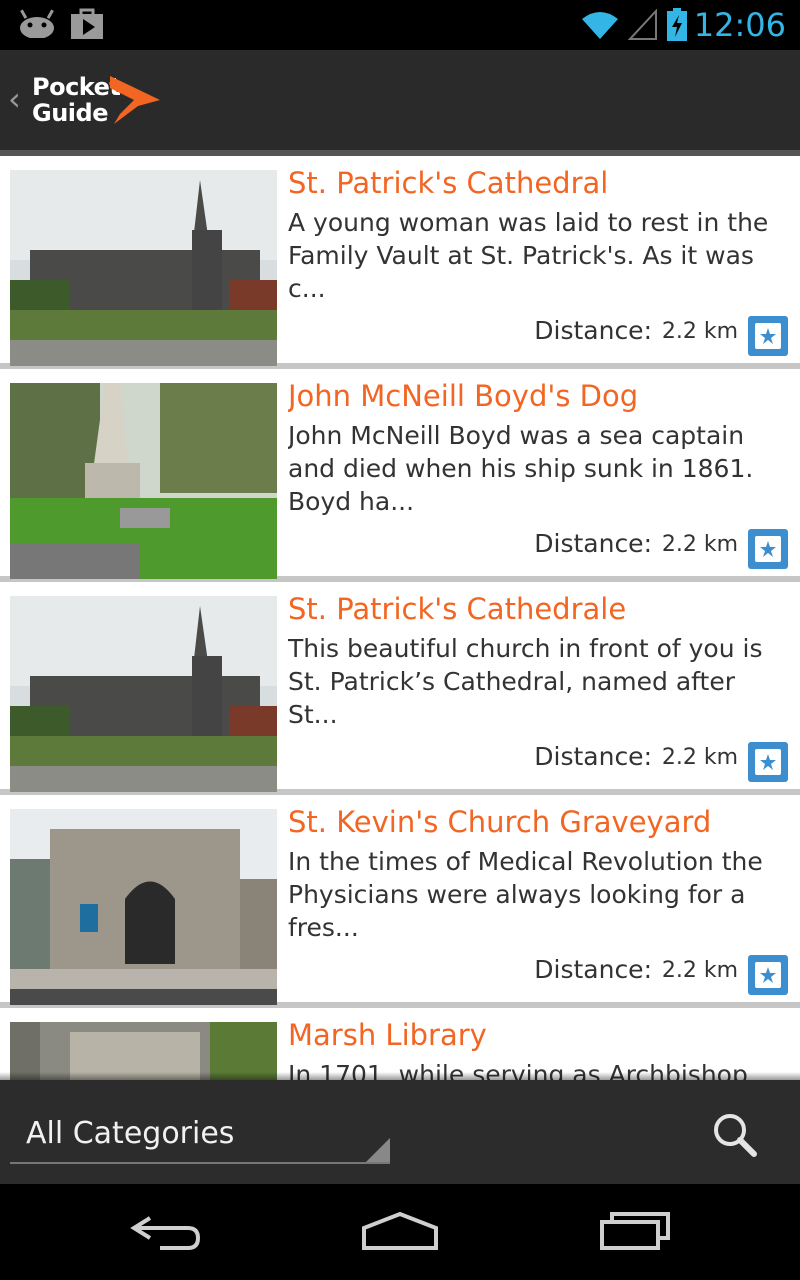  What do you see at coordinates (14, 99) in the screenshot?
I see `up-caret-icon: ‹` at bounding box center [14, 99].